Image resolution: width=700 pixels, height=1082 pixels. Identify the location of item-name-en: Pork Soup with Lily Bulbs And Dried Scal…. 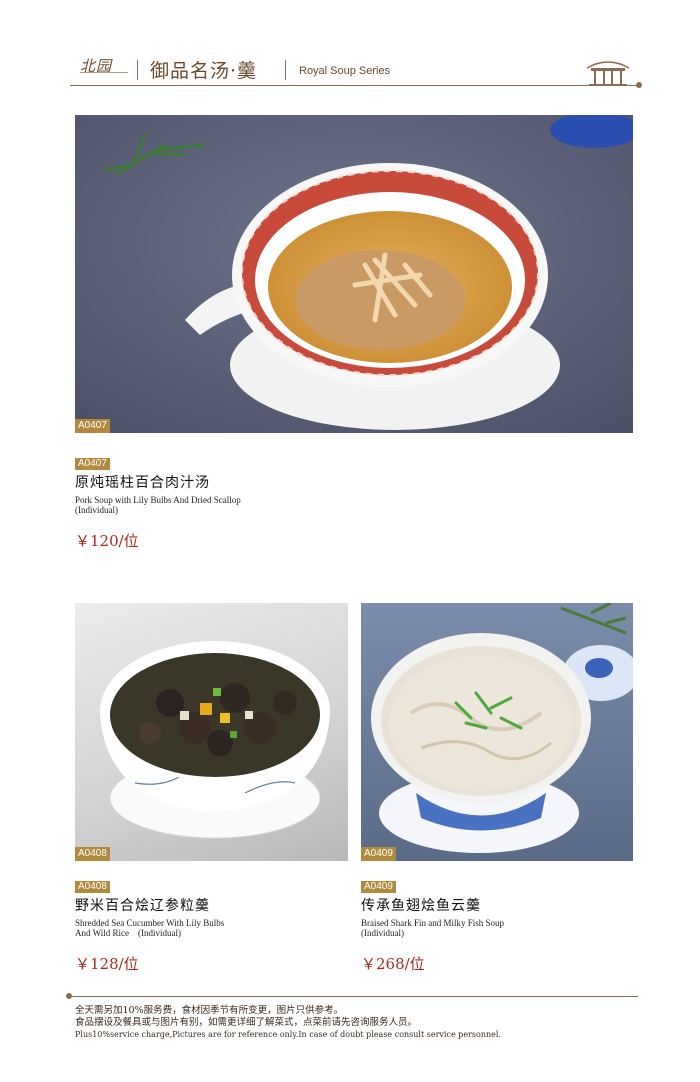
(158, 505).